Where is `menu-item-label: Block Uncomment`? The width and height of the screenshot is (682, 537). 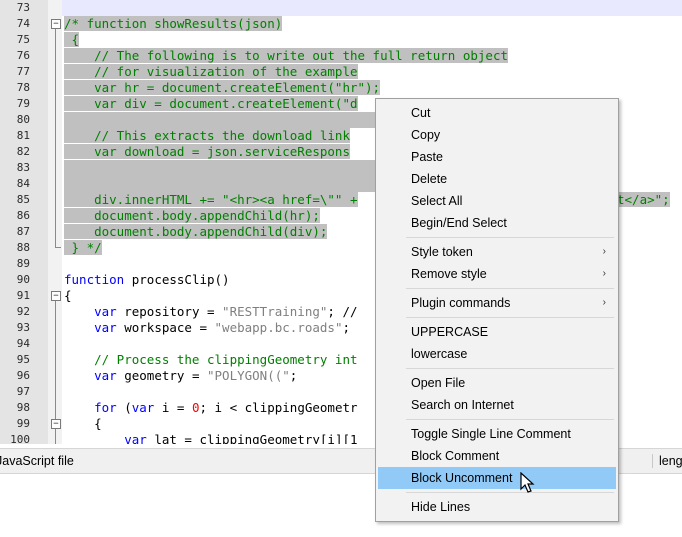
menu-item-label: Block Uncomment is located at coordinates (462, 478).